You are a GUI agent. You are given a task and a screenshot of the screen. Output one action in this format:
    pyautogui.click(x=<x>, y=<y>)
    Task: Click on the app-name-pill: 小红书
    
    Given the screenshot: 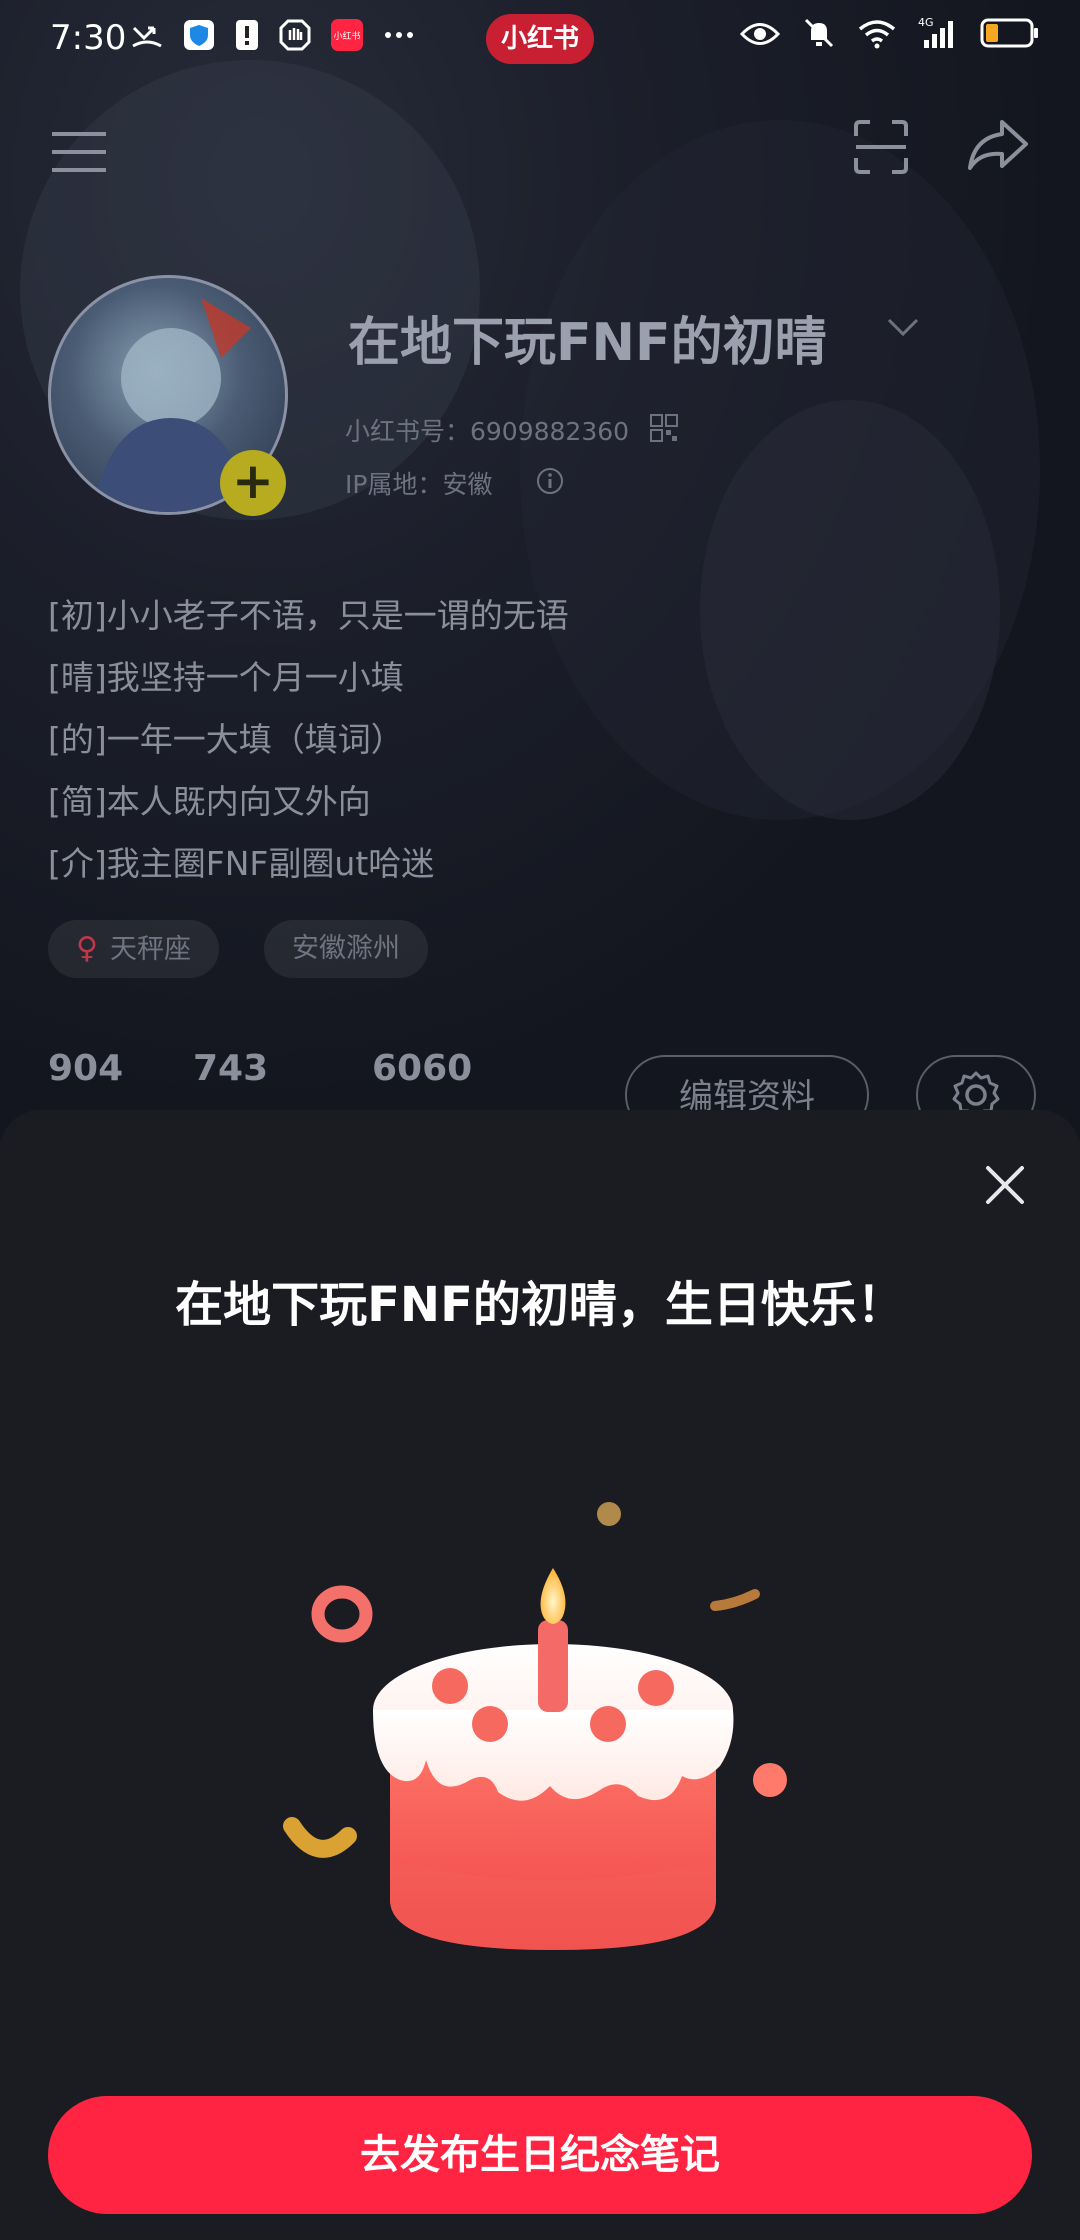 What is the action you would take?
    pyautogui.click(x=540, y=39)
    